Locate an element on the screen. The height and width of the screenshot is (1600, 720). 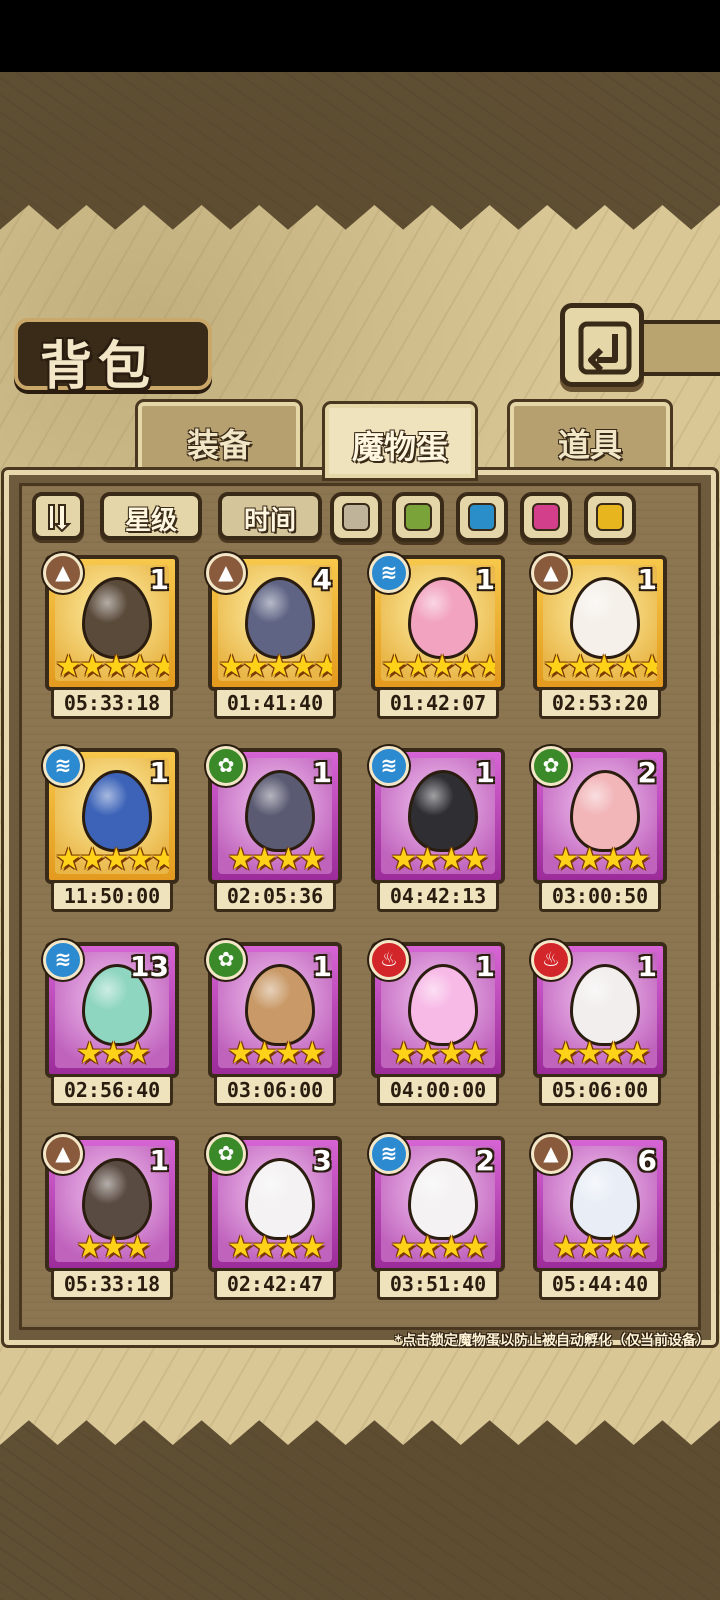
hatch-timer: 02:56:40 is located at coordinates (112, 1090).